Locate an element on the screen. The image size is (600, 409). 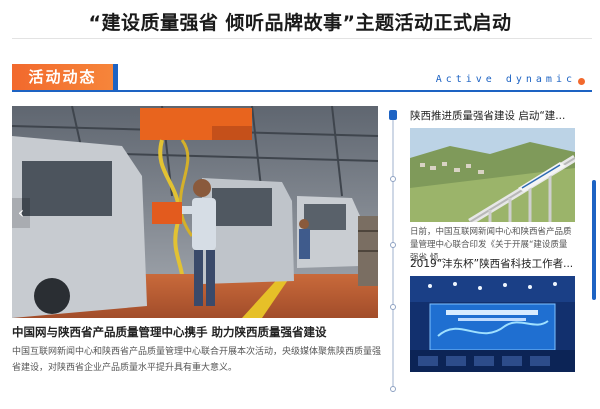
page-title: “建设质量强省 倾听品牌故事”主题活动正式启动 is located at coordinates (300, 23).